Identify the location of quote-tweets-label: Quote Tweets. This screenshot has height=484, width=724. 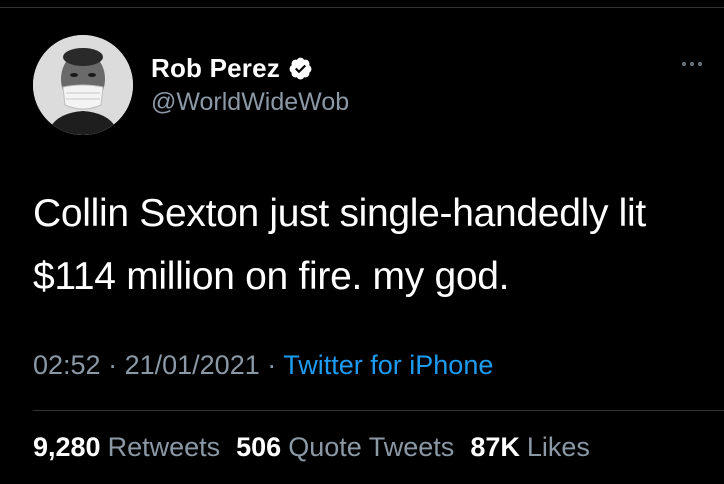
(371, 447).